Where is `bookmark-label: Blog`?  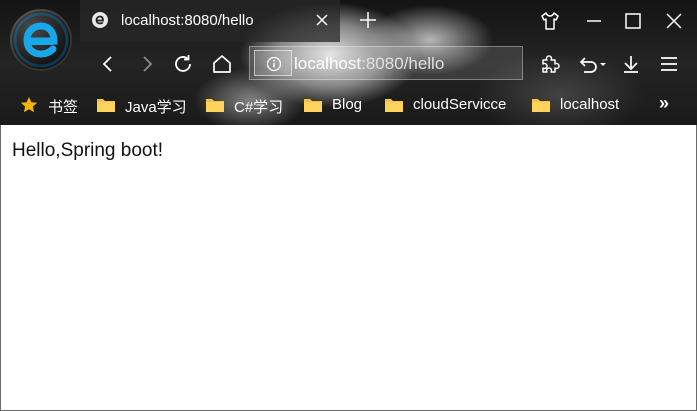 bookmark-label: Blog is located at coordinates (347, 104).